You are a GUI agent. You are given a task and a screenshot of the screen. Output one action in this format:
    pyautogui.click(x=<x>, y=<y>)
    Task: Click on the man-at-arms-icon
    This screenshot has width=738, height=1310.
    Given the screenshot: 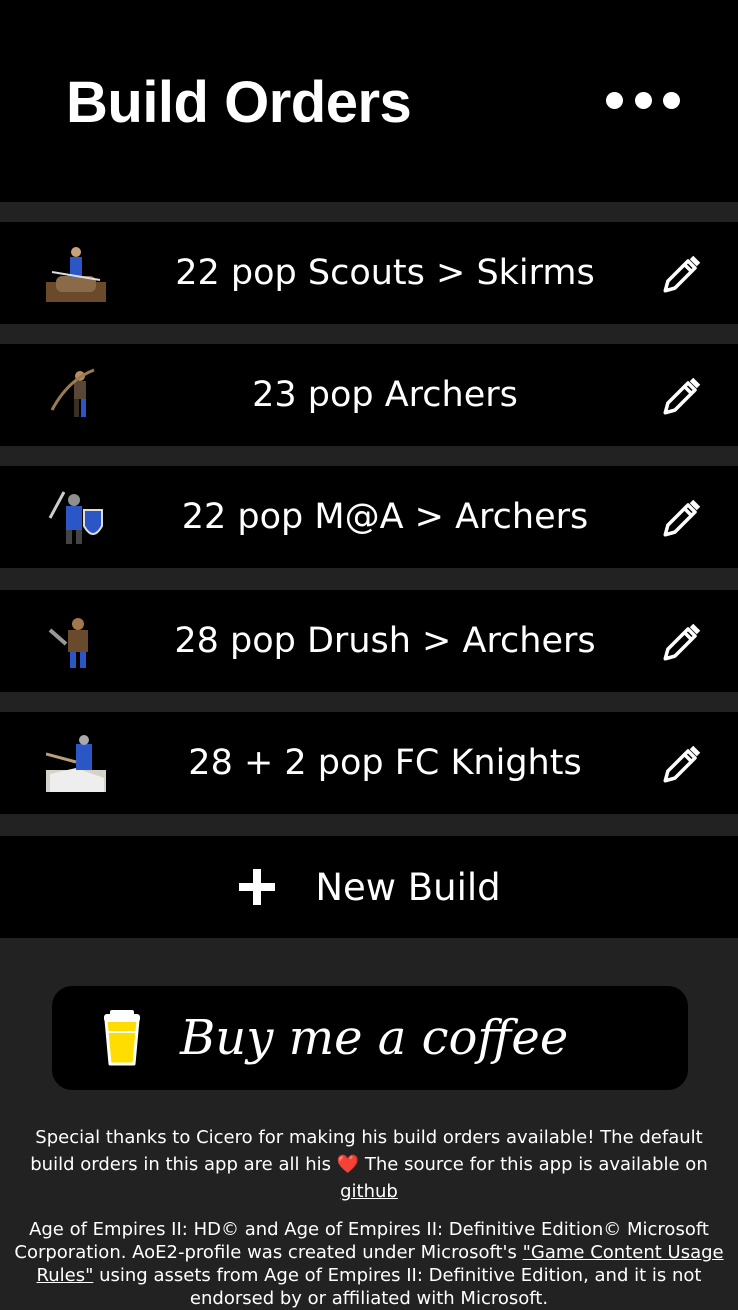 What is the action you would take?
    pyautogui.click(x=75, y=517)
    